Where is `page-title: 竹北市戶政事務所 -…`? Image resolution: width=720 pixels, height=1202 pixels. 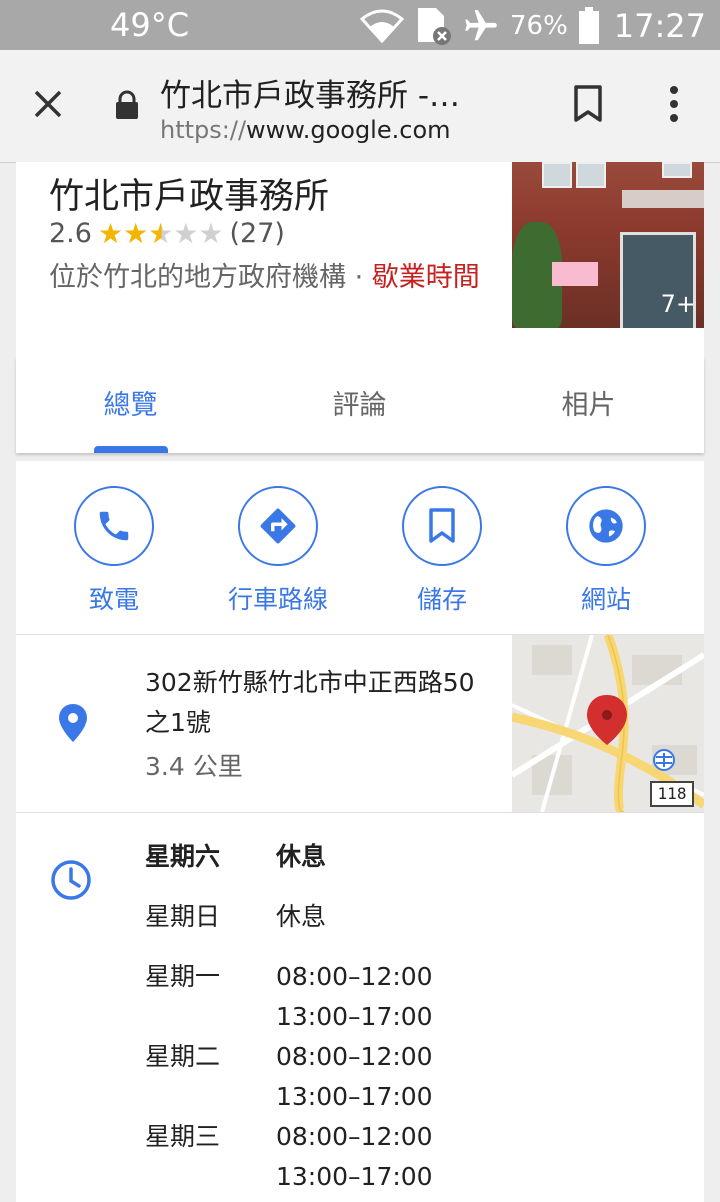 page-title: 竹北市戶政事務所 -… is located at coordinates (310, 92).